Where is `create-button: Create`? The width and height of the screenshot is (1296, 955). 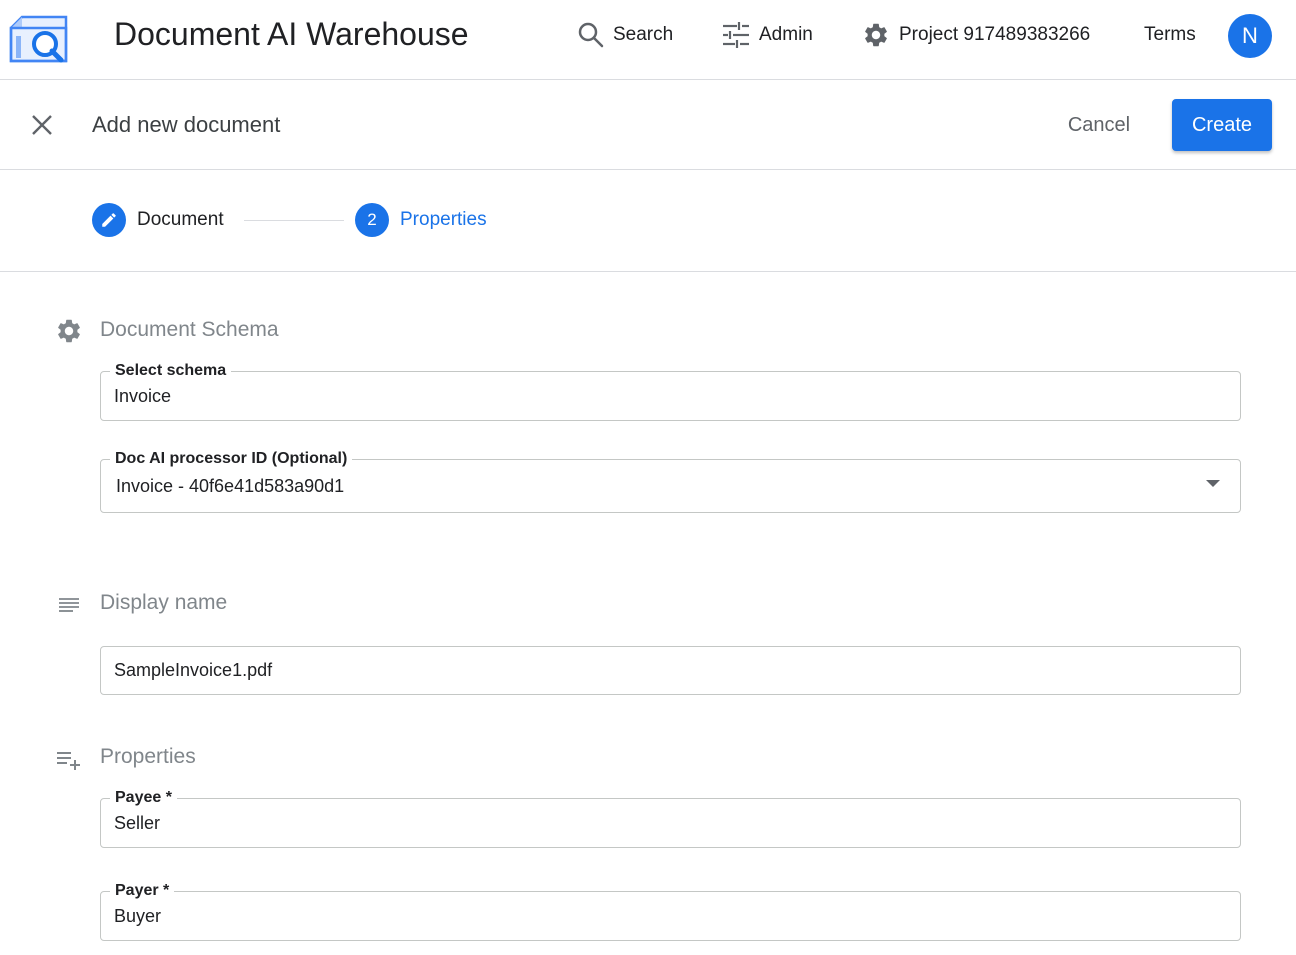
create-button: Create is located at coordinates (1222, 125).